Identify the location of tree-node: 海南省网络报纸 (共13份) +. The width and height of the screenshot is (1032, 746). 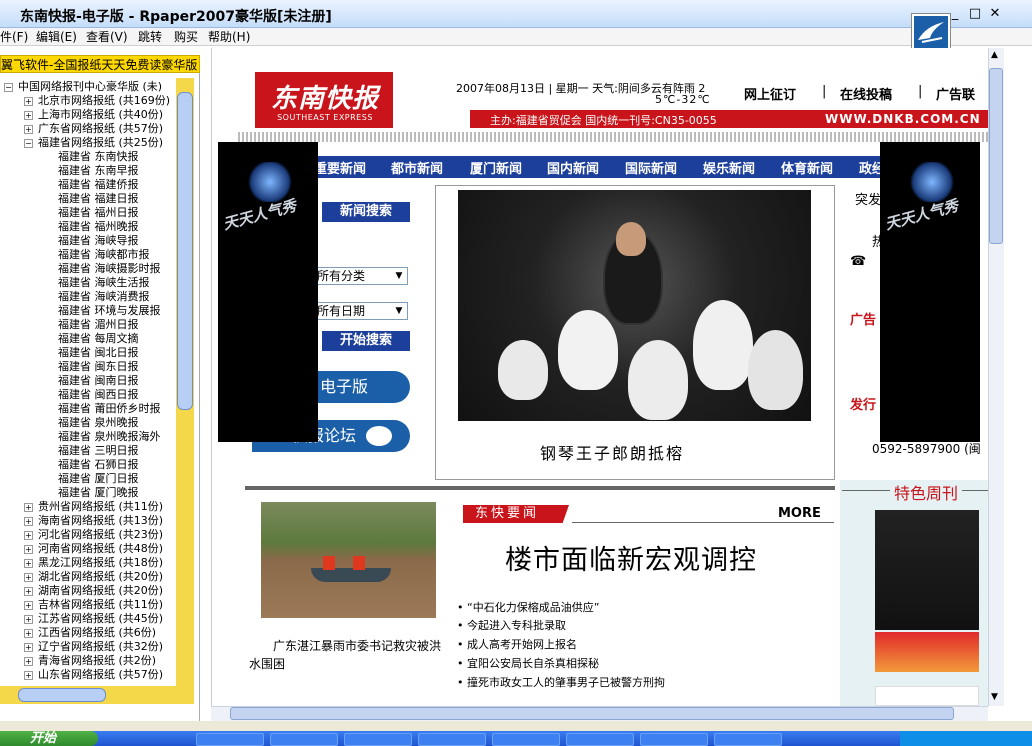
(93, 521).